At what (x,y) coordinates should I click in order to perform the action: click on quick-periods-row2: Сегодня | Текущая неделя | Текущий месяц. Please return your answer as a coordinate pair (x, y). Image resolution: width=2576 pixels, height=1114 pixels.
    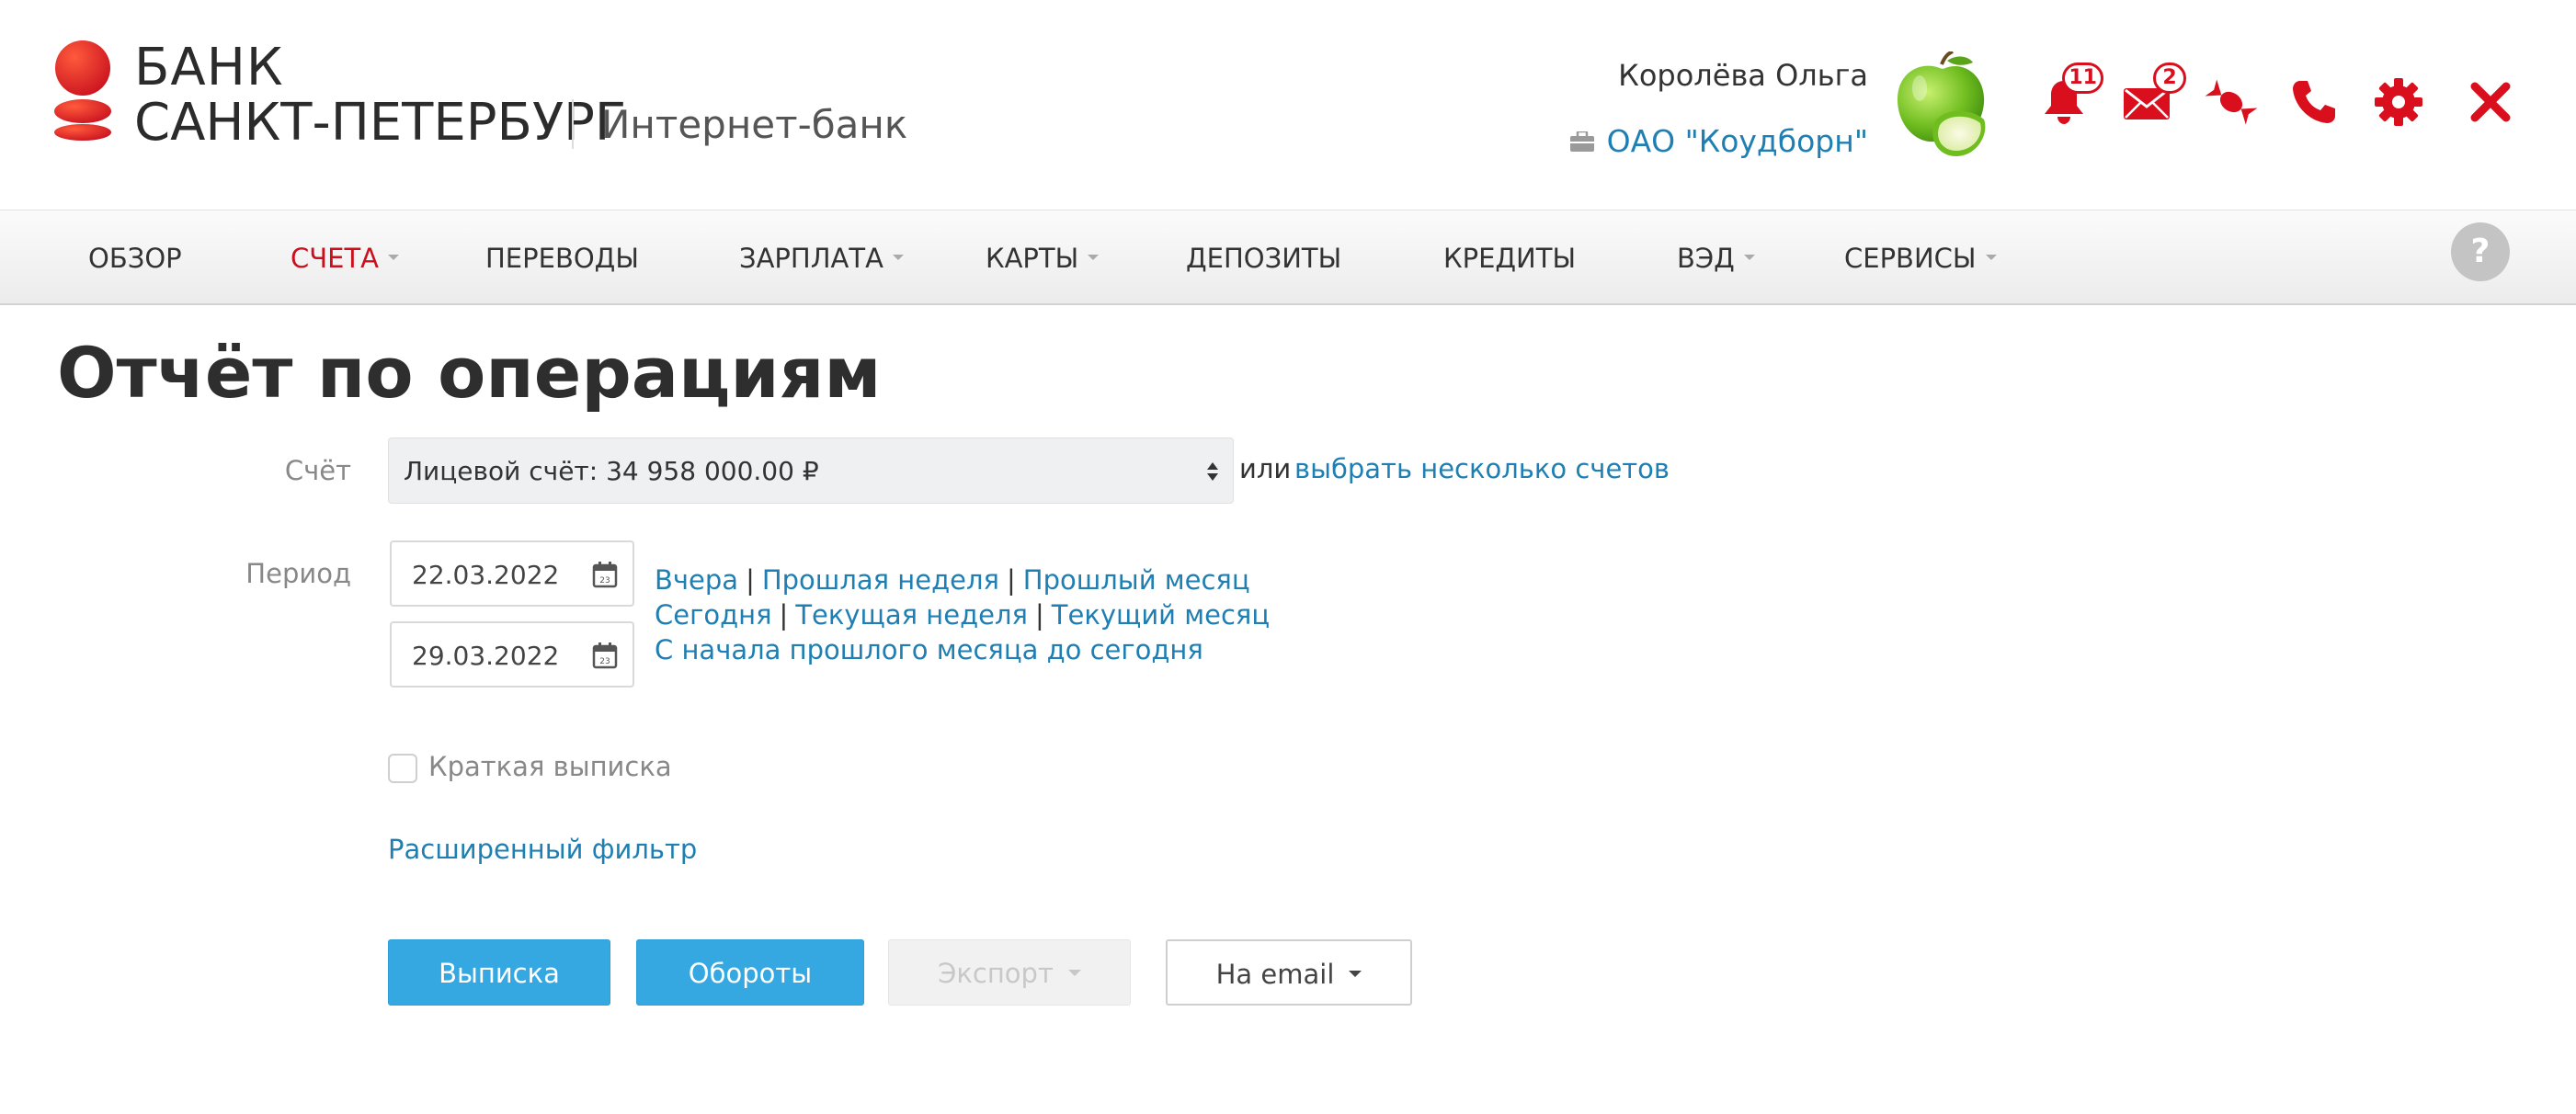
    Looking at the image, I should click on (962, 614).